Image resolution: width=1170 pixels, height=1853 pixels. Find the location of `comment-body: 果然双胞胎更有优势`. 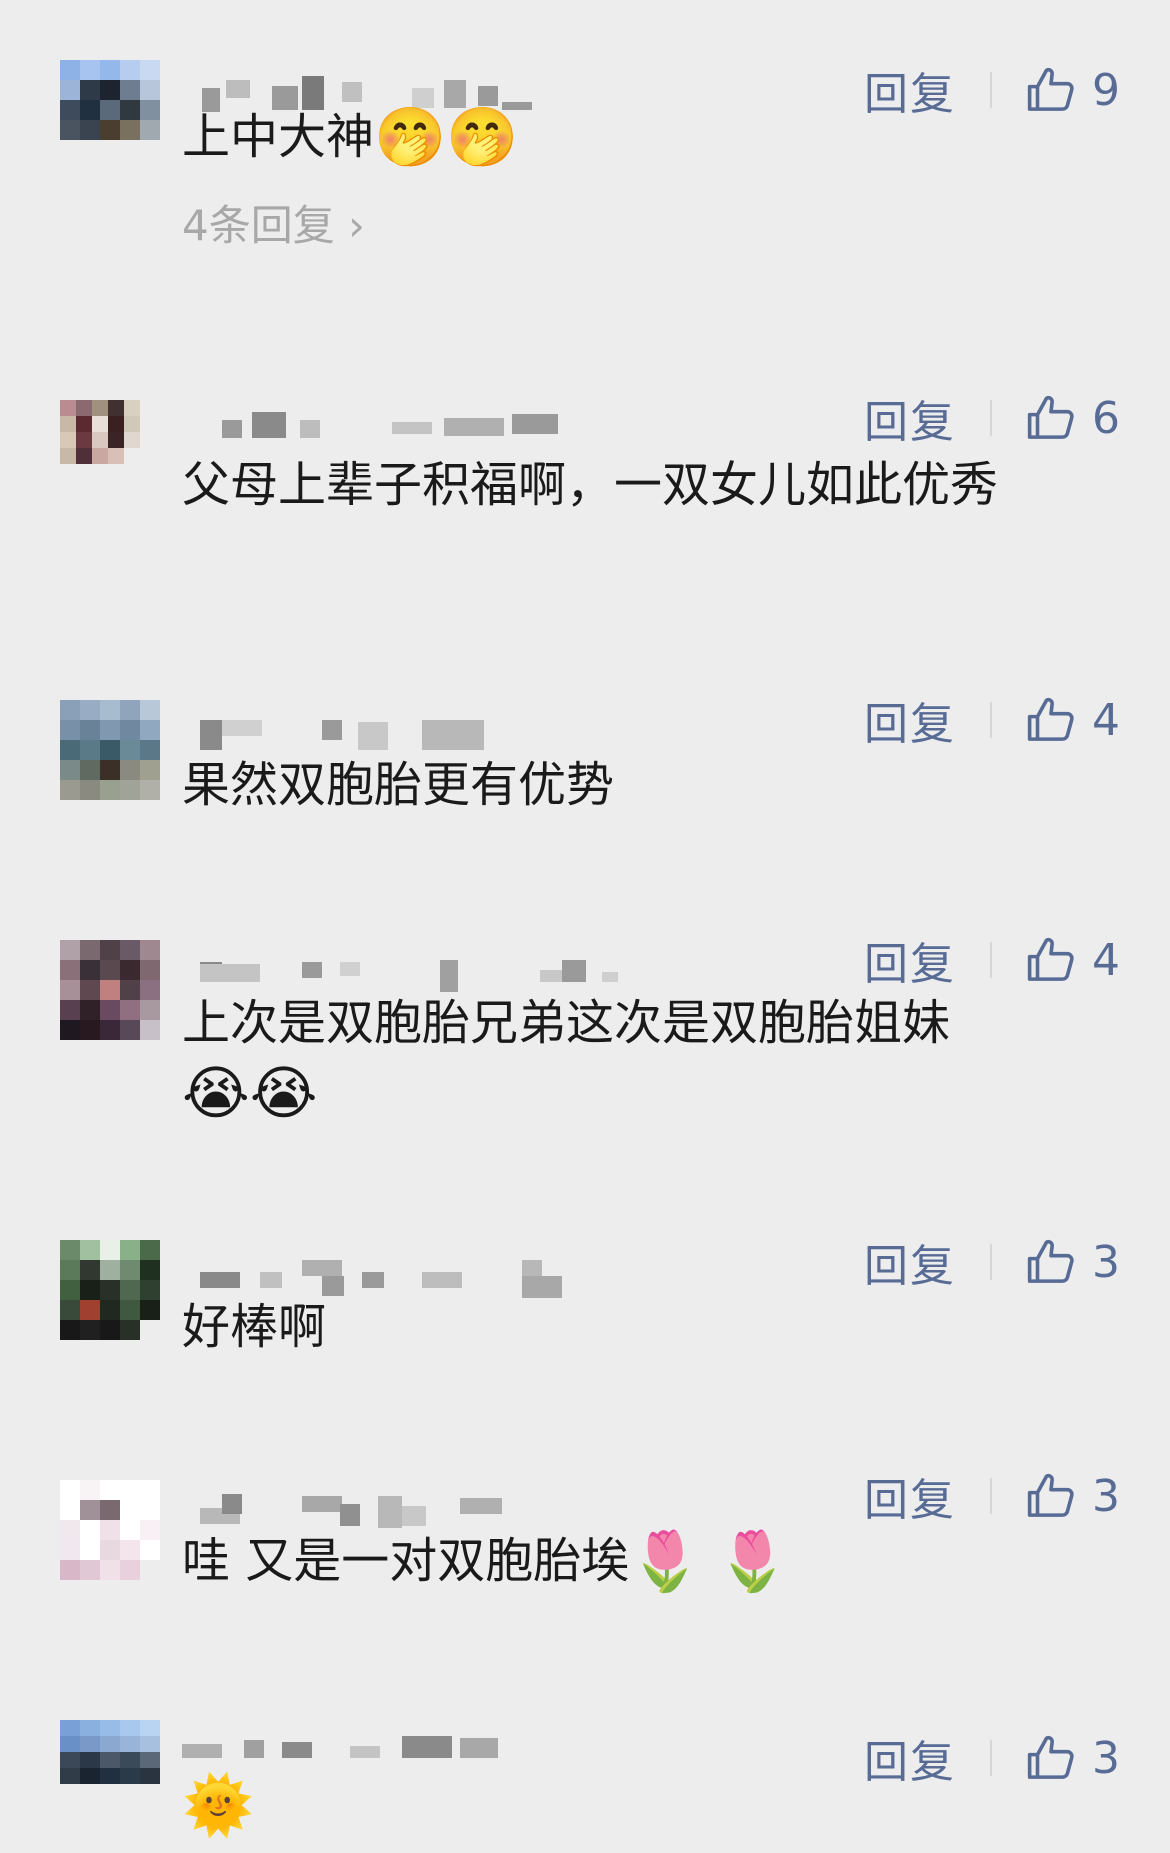

comment-body: 果然双胞胎更有优势 is located at coordinates (398, 785).